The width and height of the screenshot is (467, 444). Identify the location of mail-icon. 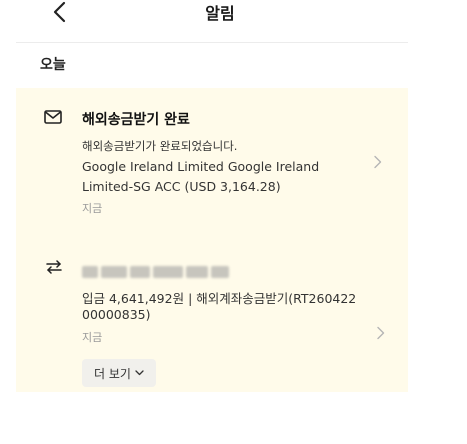
(53, 117).